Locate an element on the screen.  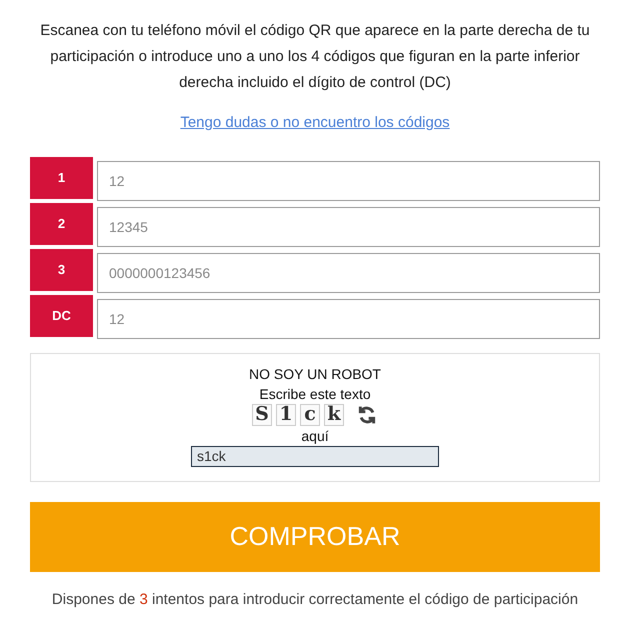
captcha-character: c is located at coordinates (310, 415).